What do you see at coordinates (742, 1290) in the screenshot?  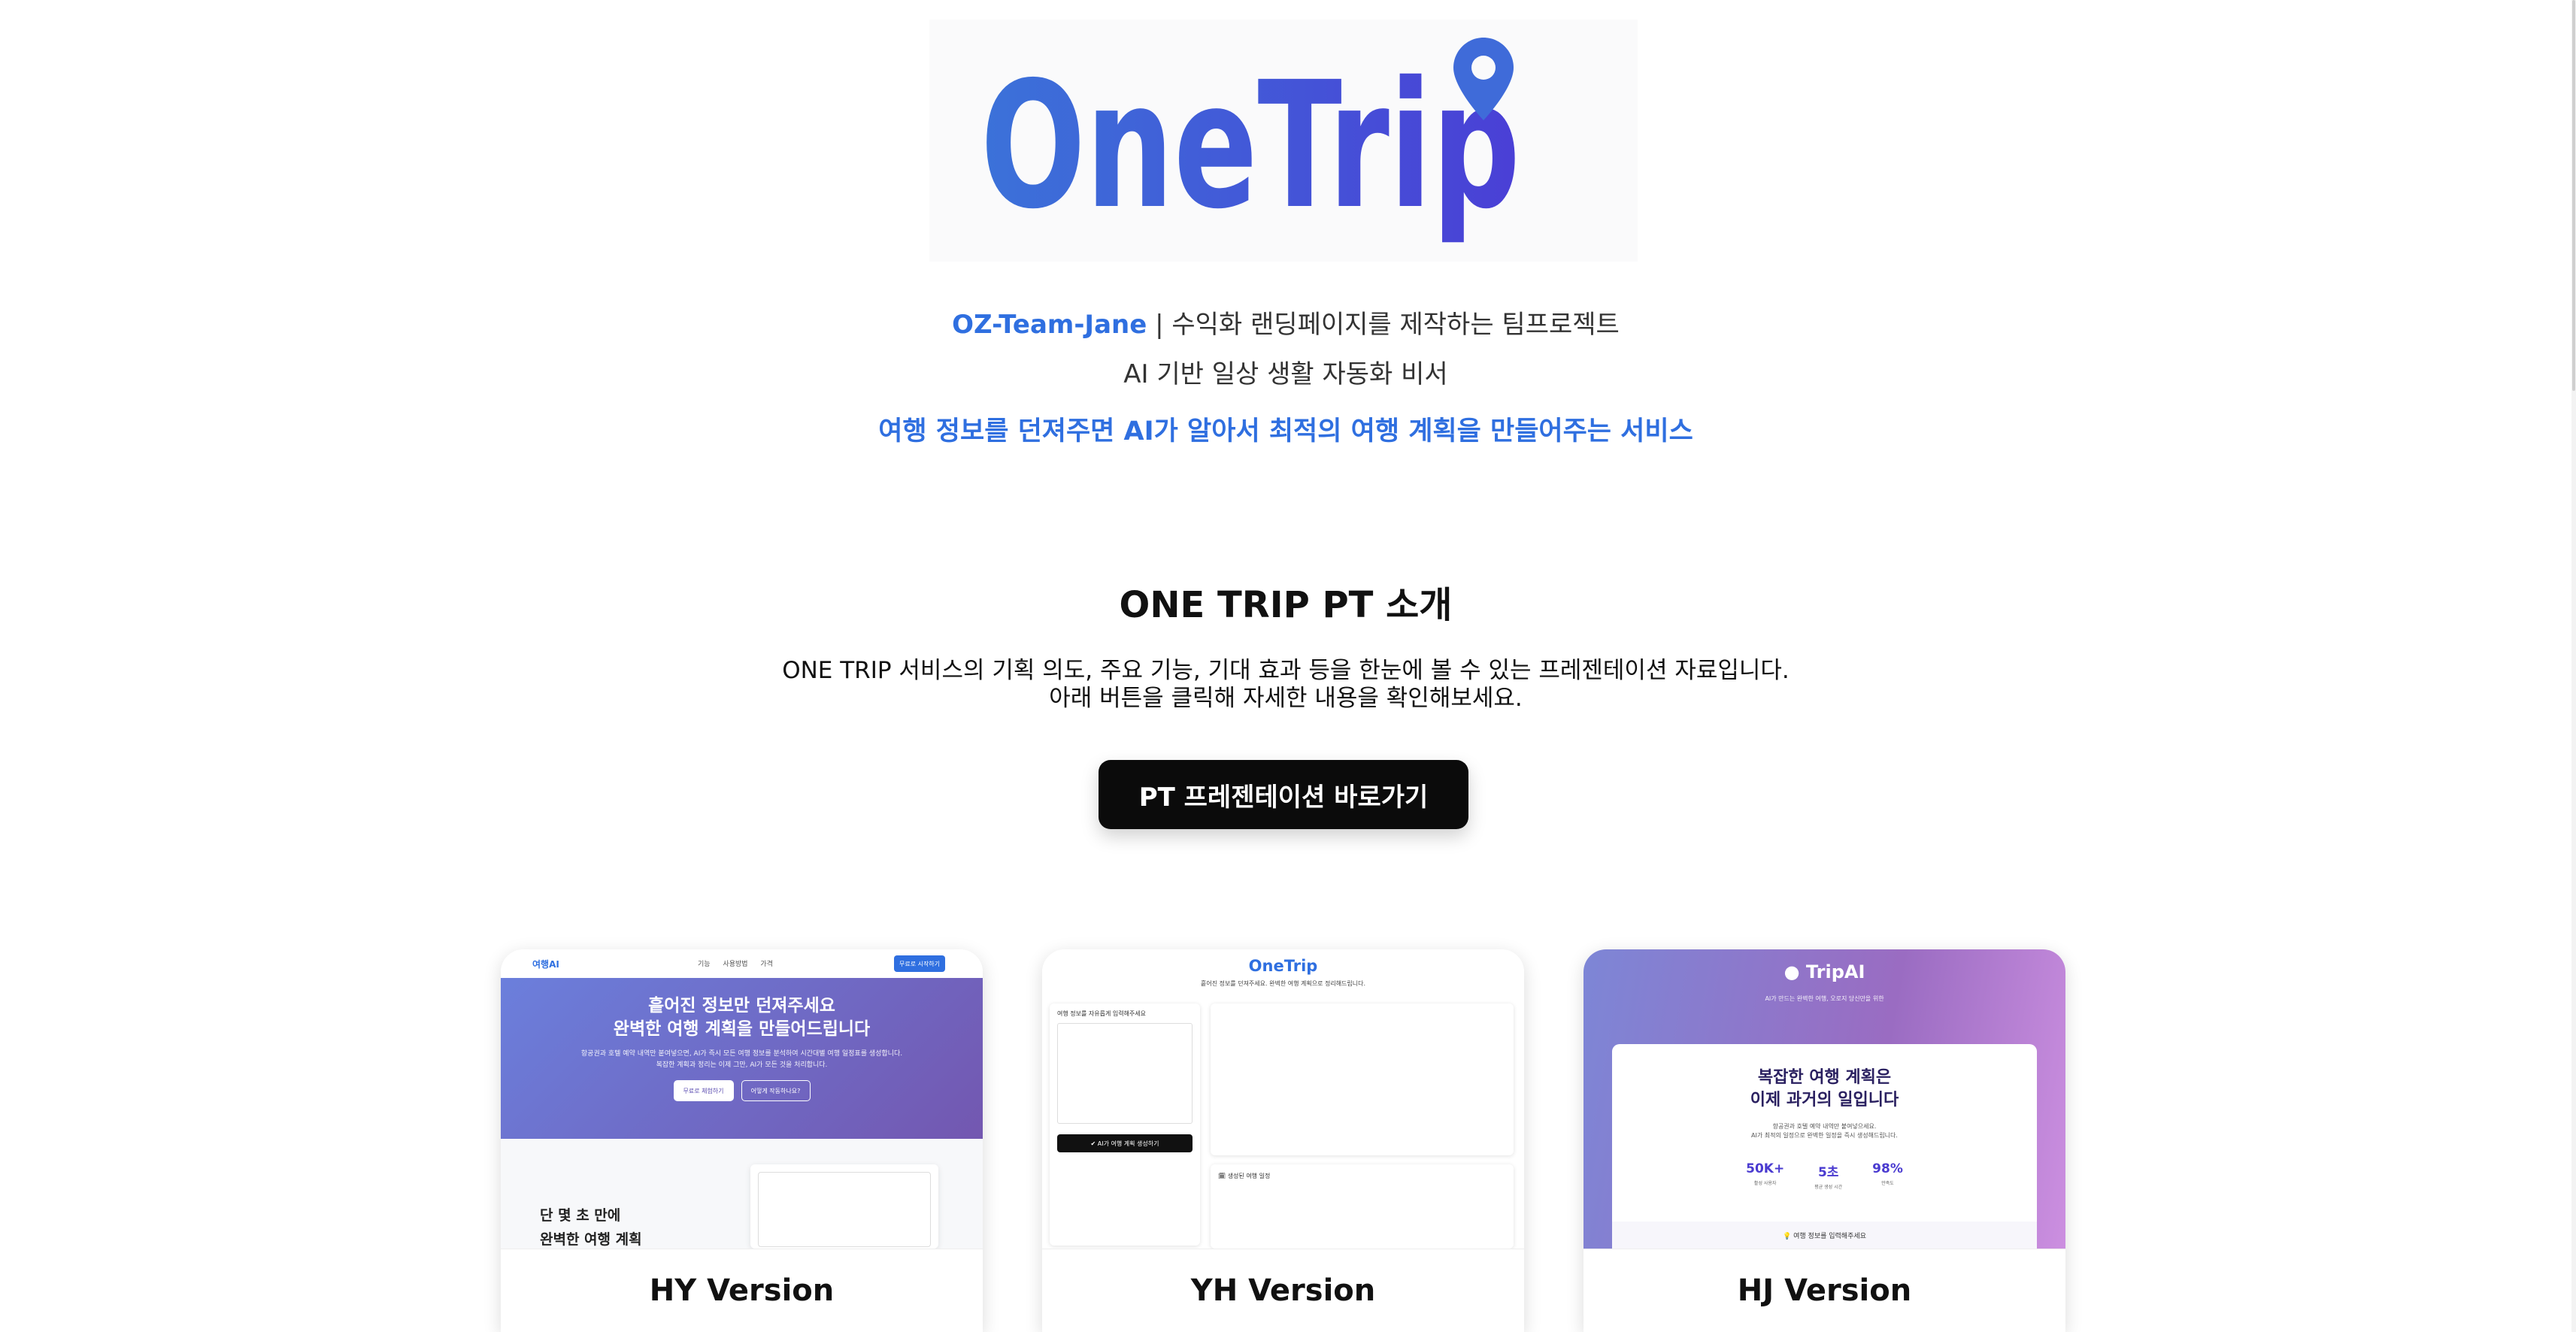 I see `version-label-hy: HY Version` at bounding box center [742, 1290].